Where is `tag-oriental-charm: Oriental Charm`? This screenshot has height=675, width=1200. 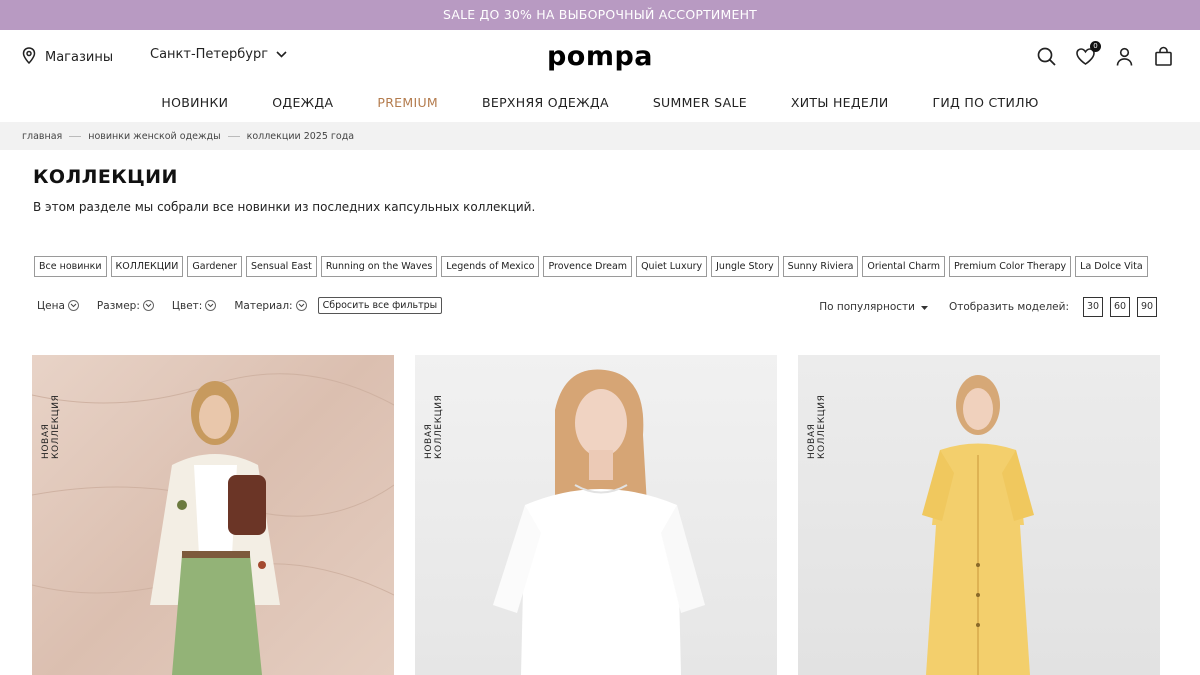 tag-oriental-charm: Oriental Charm is located at coordinates (903, 266).